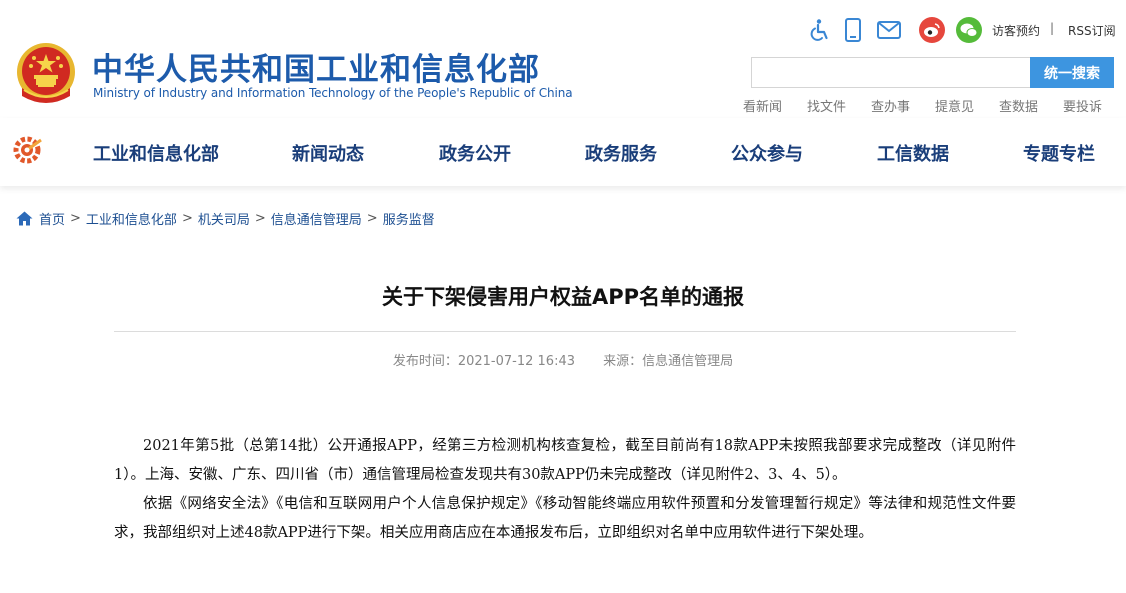  Describe the element at coordinates (27, 150) in the screenshot. I see `miit-logo` at that location.